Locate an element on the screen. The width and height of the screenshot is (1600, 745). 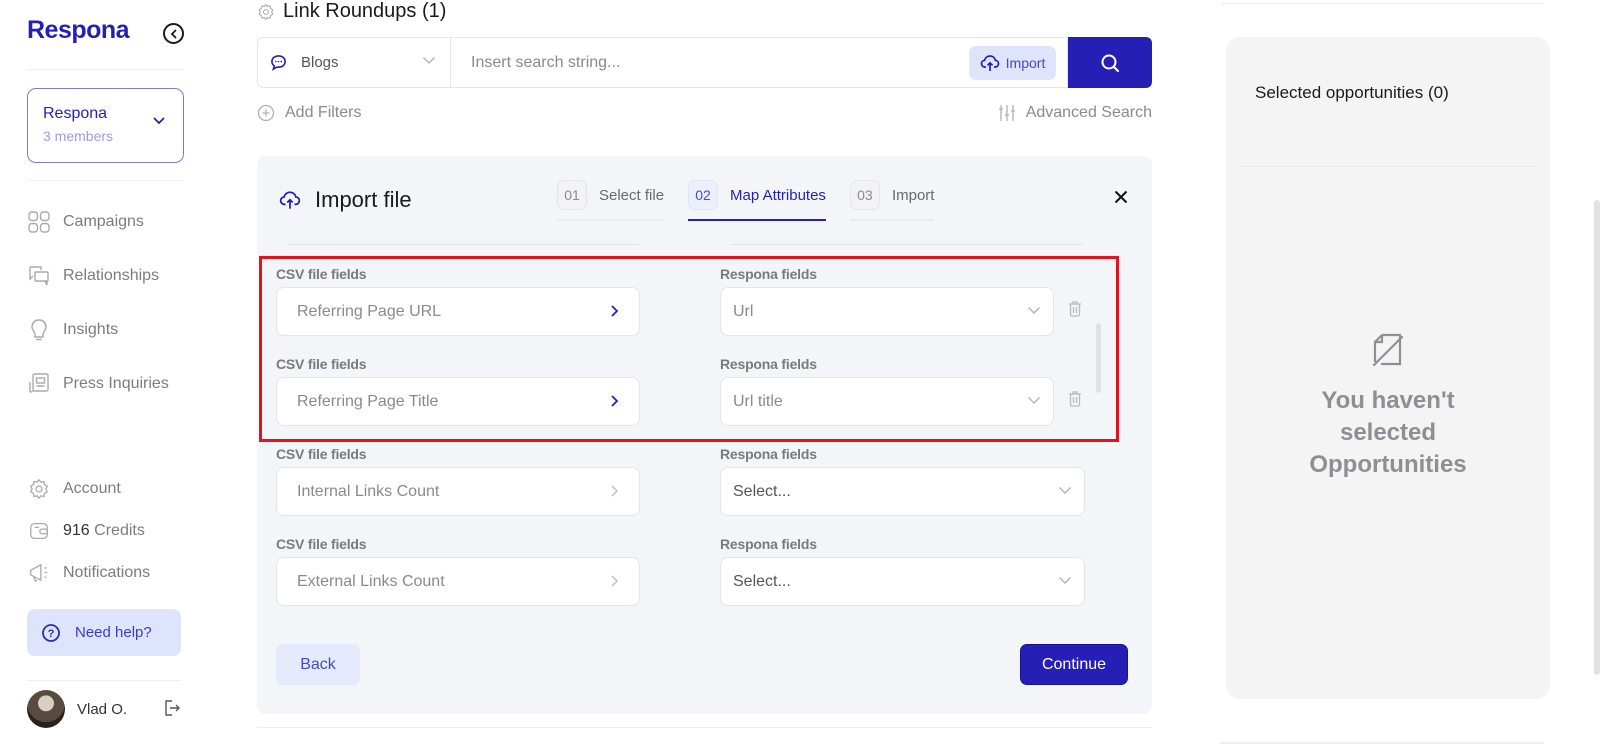
sidebar-item-insights: Insights is located at coordinates (72, 330).